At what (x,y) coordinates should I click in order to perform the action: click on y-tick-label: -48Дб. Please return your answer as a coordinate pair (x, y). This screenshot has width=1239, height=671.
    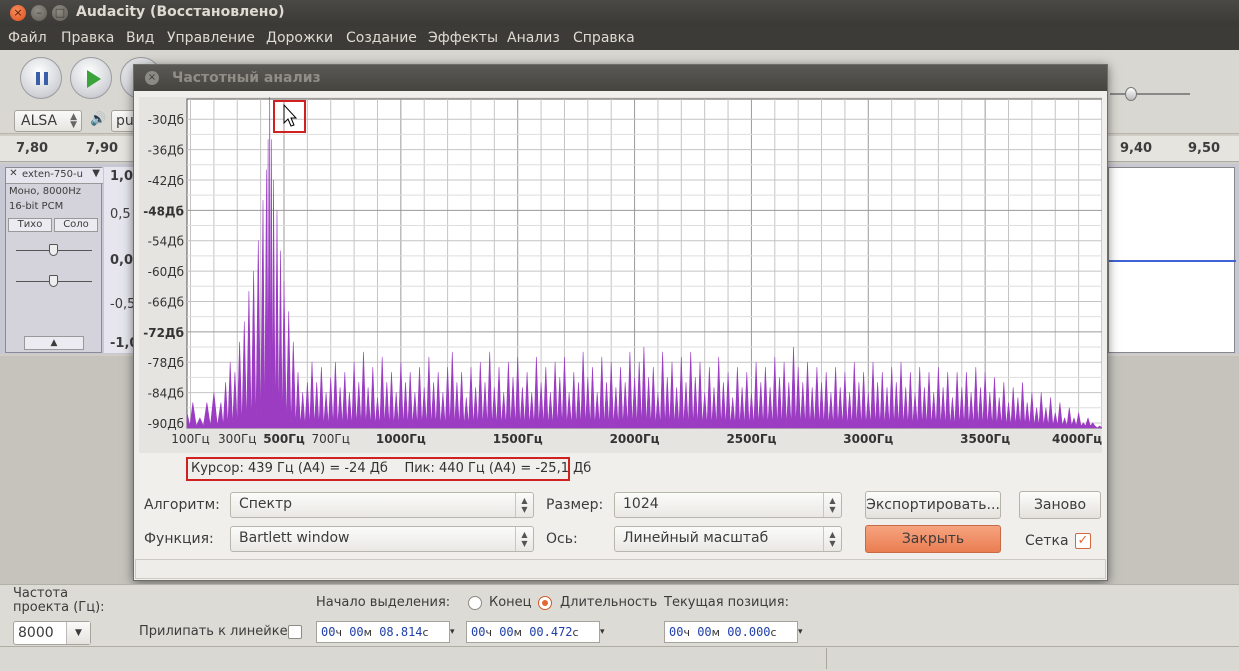
    Looking at the image, I should click on (163, 211).